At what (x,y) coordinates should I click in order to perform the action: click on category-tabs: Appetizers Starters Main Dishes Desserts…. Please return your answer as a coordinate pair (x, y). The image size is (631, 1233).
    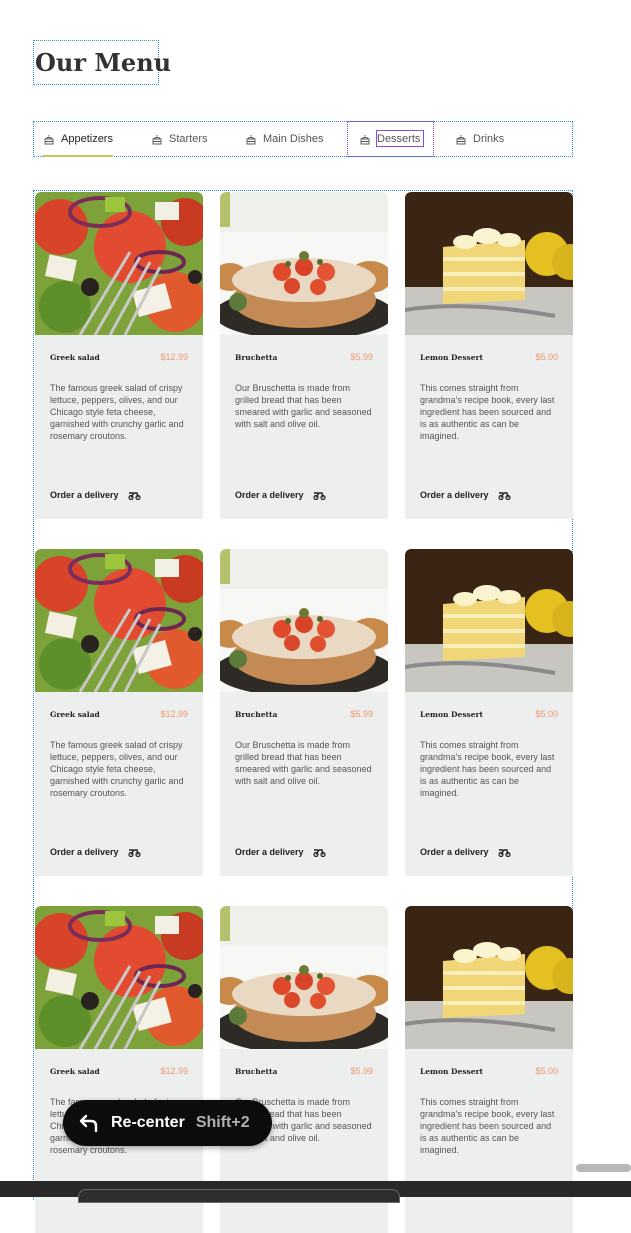
    Looking at the image, I should click on (303, 139).